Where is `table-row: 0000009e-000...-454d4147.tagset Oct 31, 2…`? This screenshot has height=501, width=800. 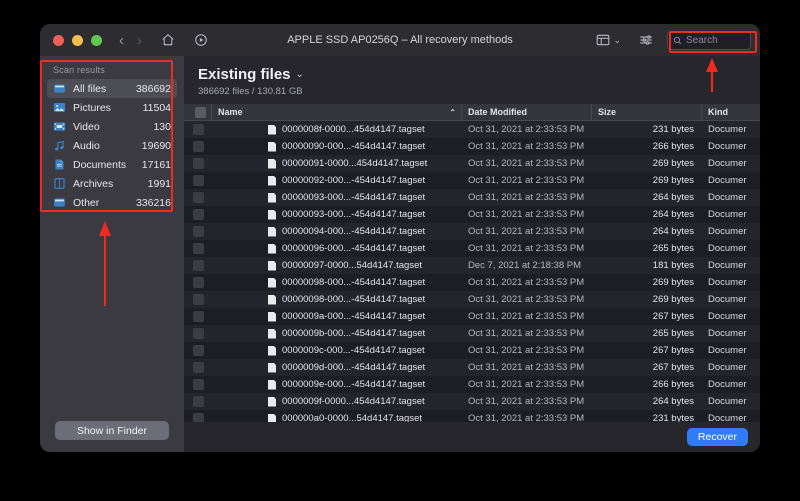
table-row: 0000009e-000...-454d4147.tagset Oct 31, 2… is located at coordinates (472, 384).